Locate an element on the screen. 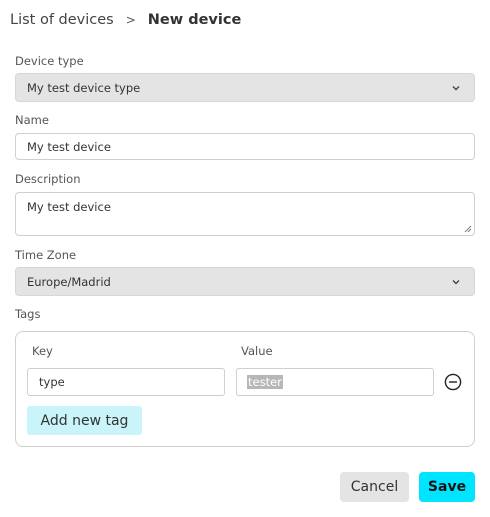 The image size is (490, 517). description-label: Description is located at coordinates (48, 179).